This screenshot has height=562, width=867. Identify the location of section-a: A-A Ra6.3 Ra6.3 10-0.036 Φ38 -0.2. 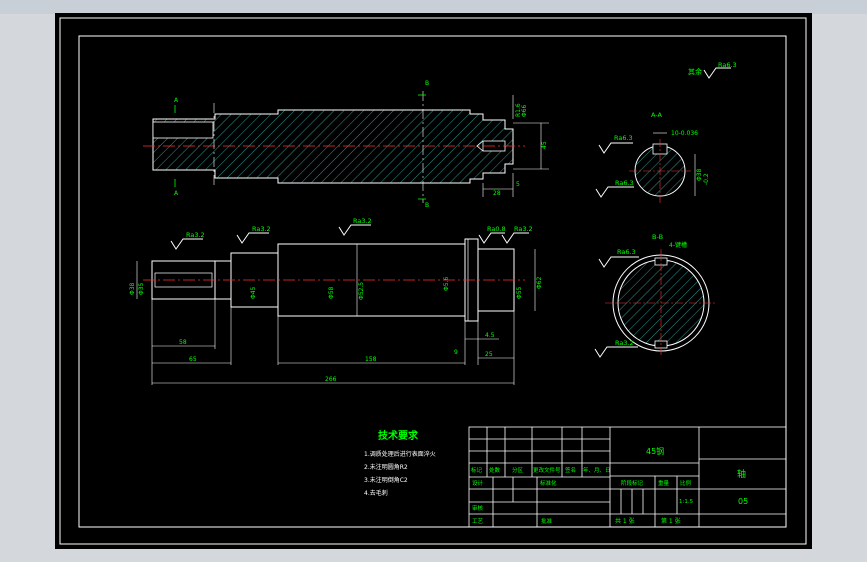
(652, 157).